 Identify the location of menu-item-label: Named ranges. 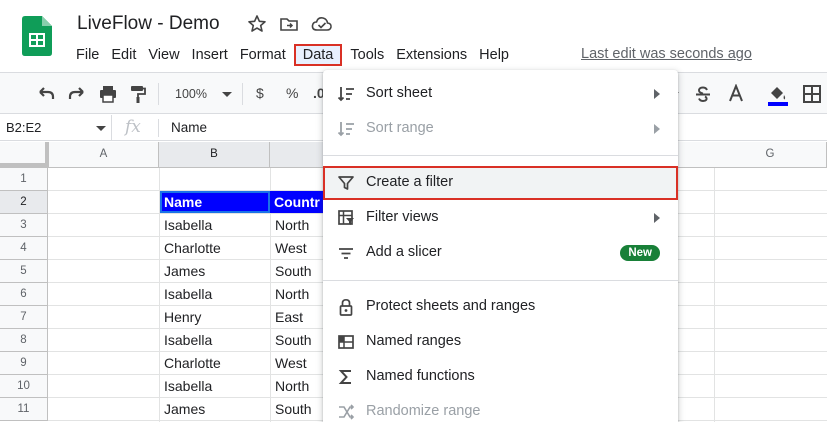
(414, 341).